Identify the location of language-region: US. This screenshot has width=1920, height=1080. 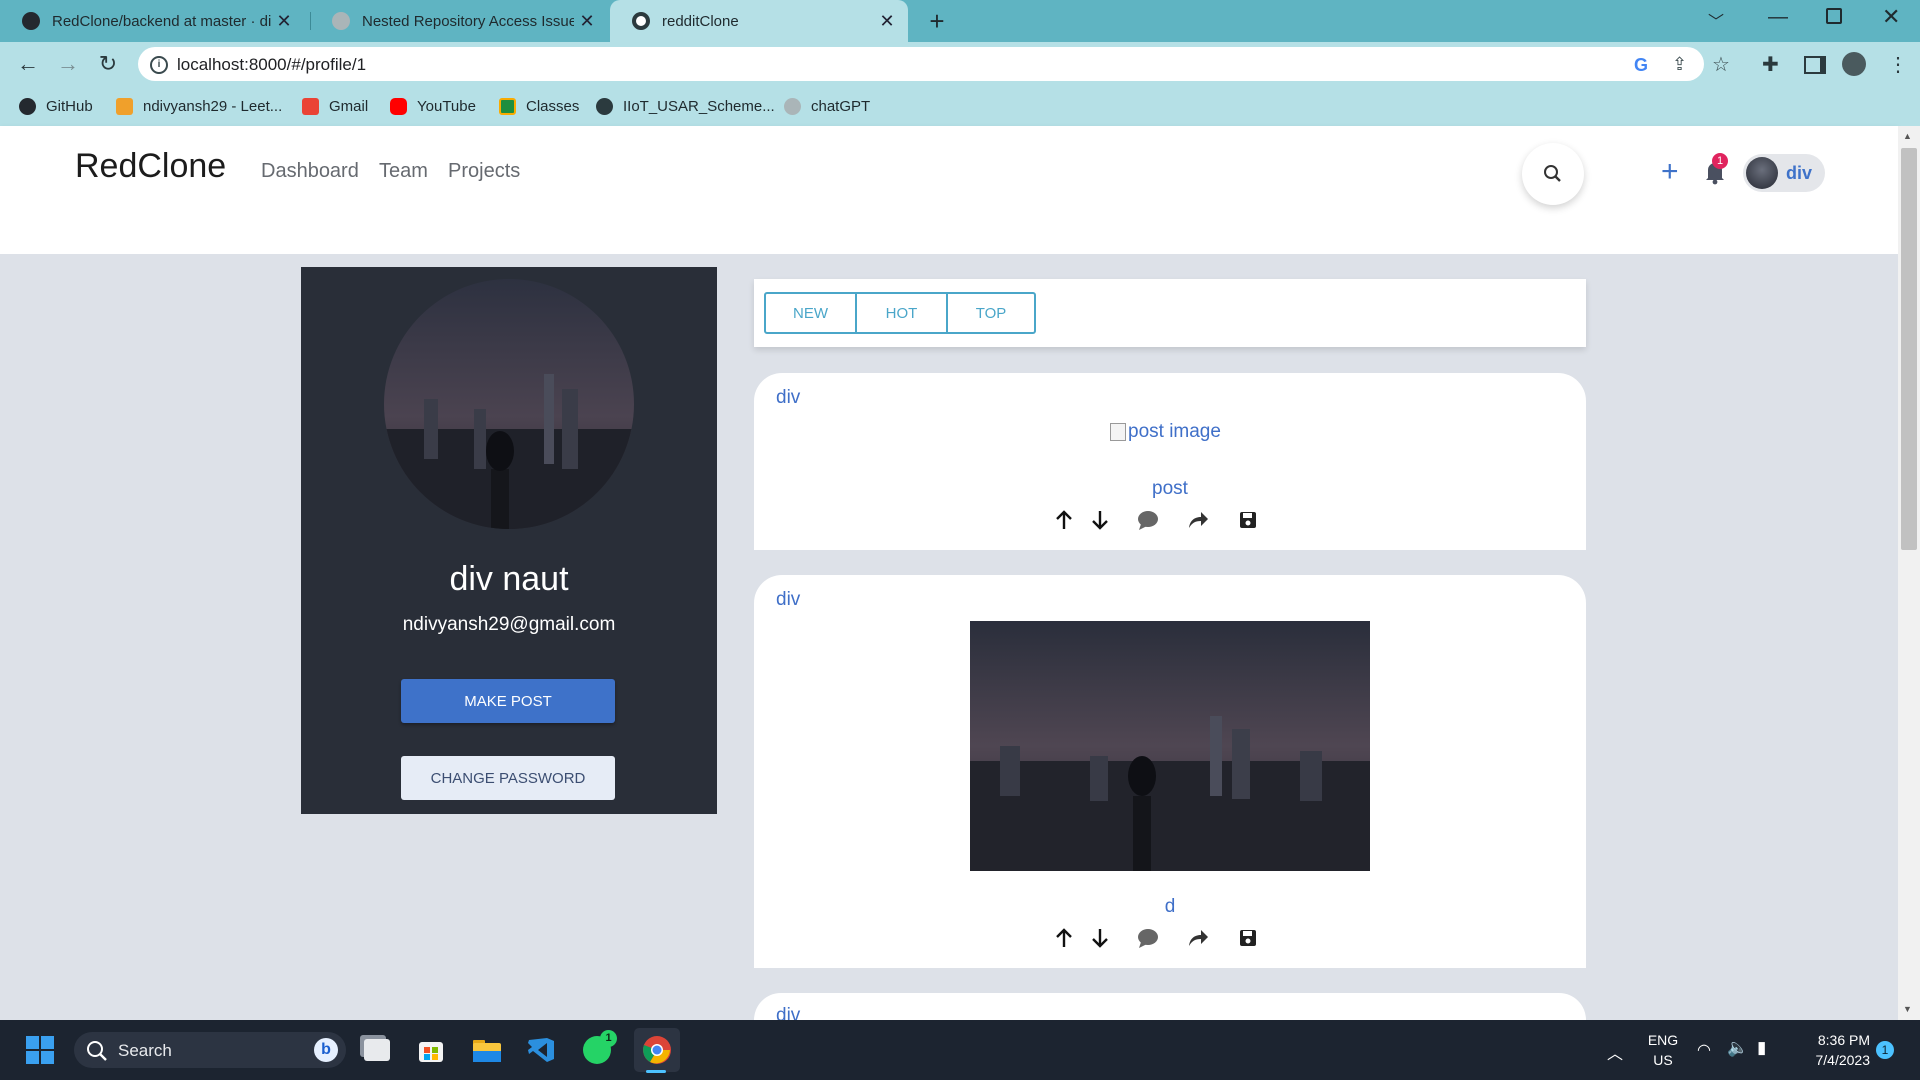
(1663, 1060).